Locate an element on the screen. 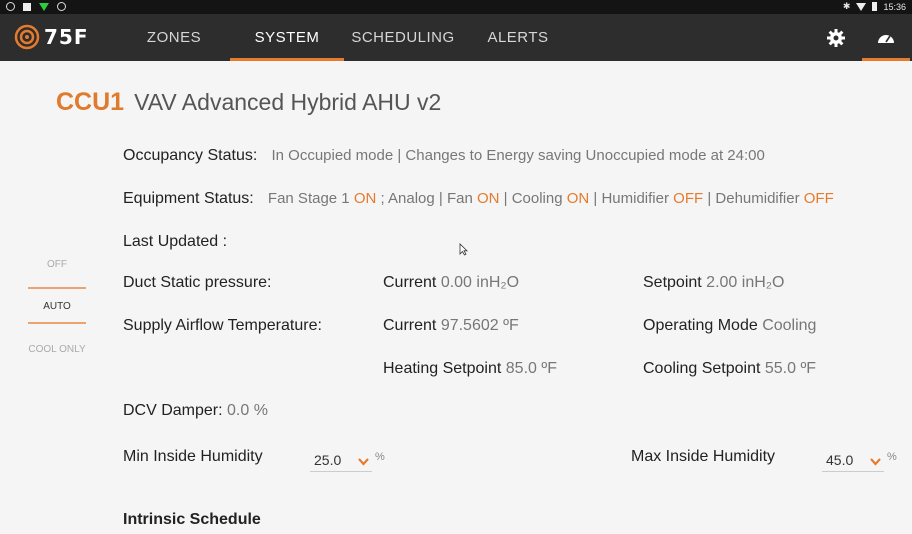 This screenshot has width=912, height=534. duct-current: Current 0.00 inH₂O is located at coordinates (451, 283).